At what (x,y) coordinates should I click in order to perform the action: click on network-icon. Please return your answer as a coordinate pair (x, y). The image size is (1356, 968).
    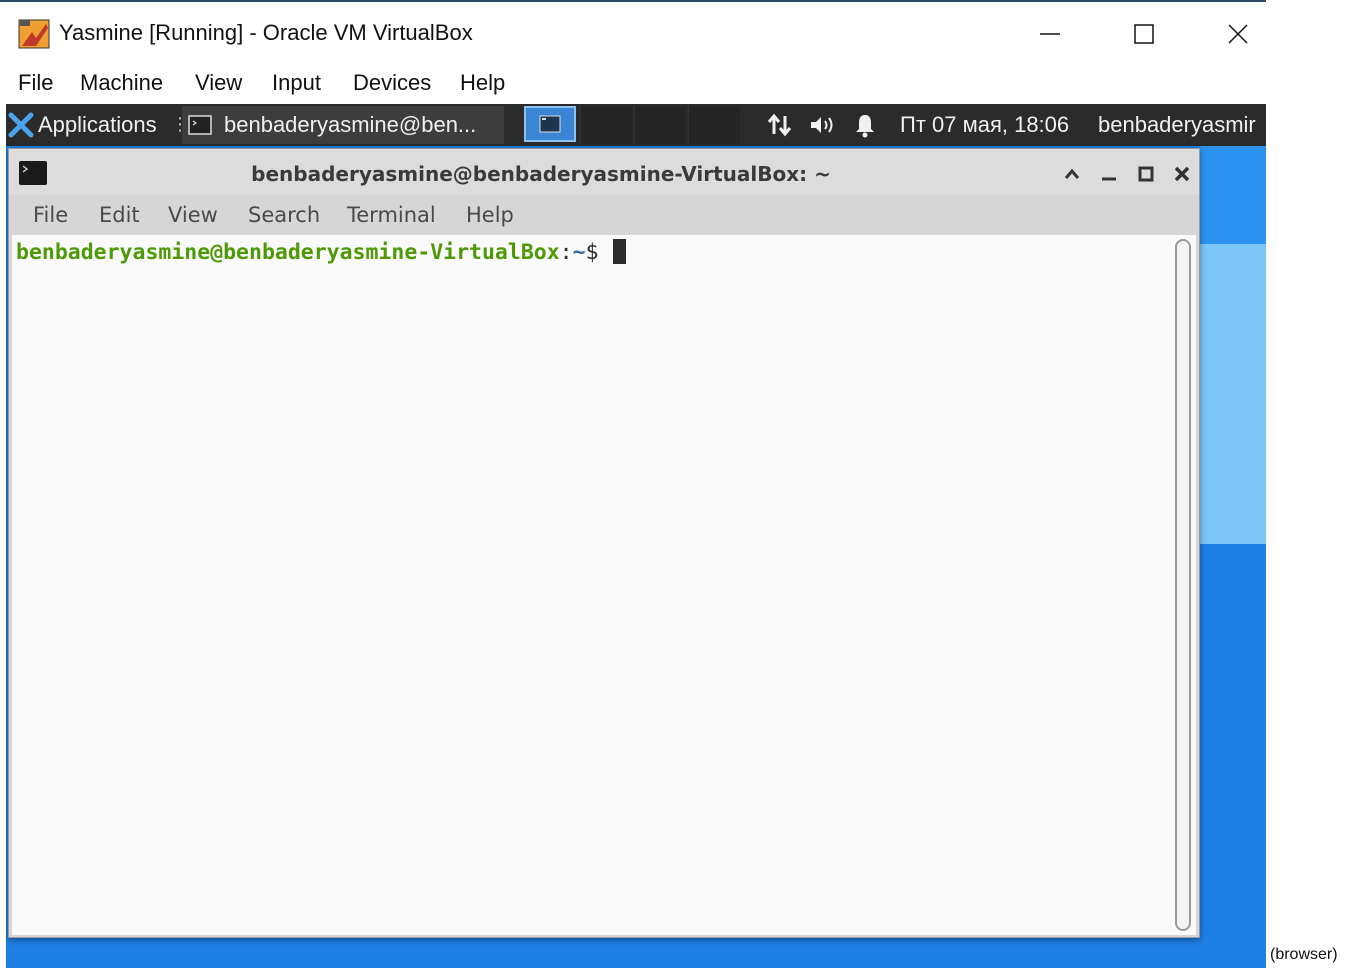
    Looking at the image, I should click on (781, 125).